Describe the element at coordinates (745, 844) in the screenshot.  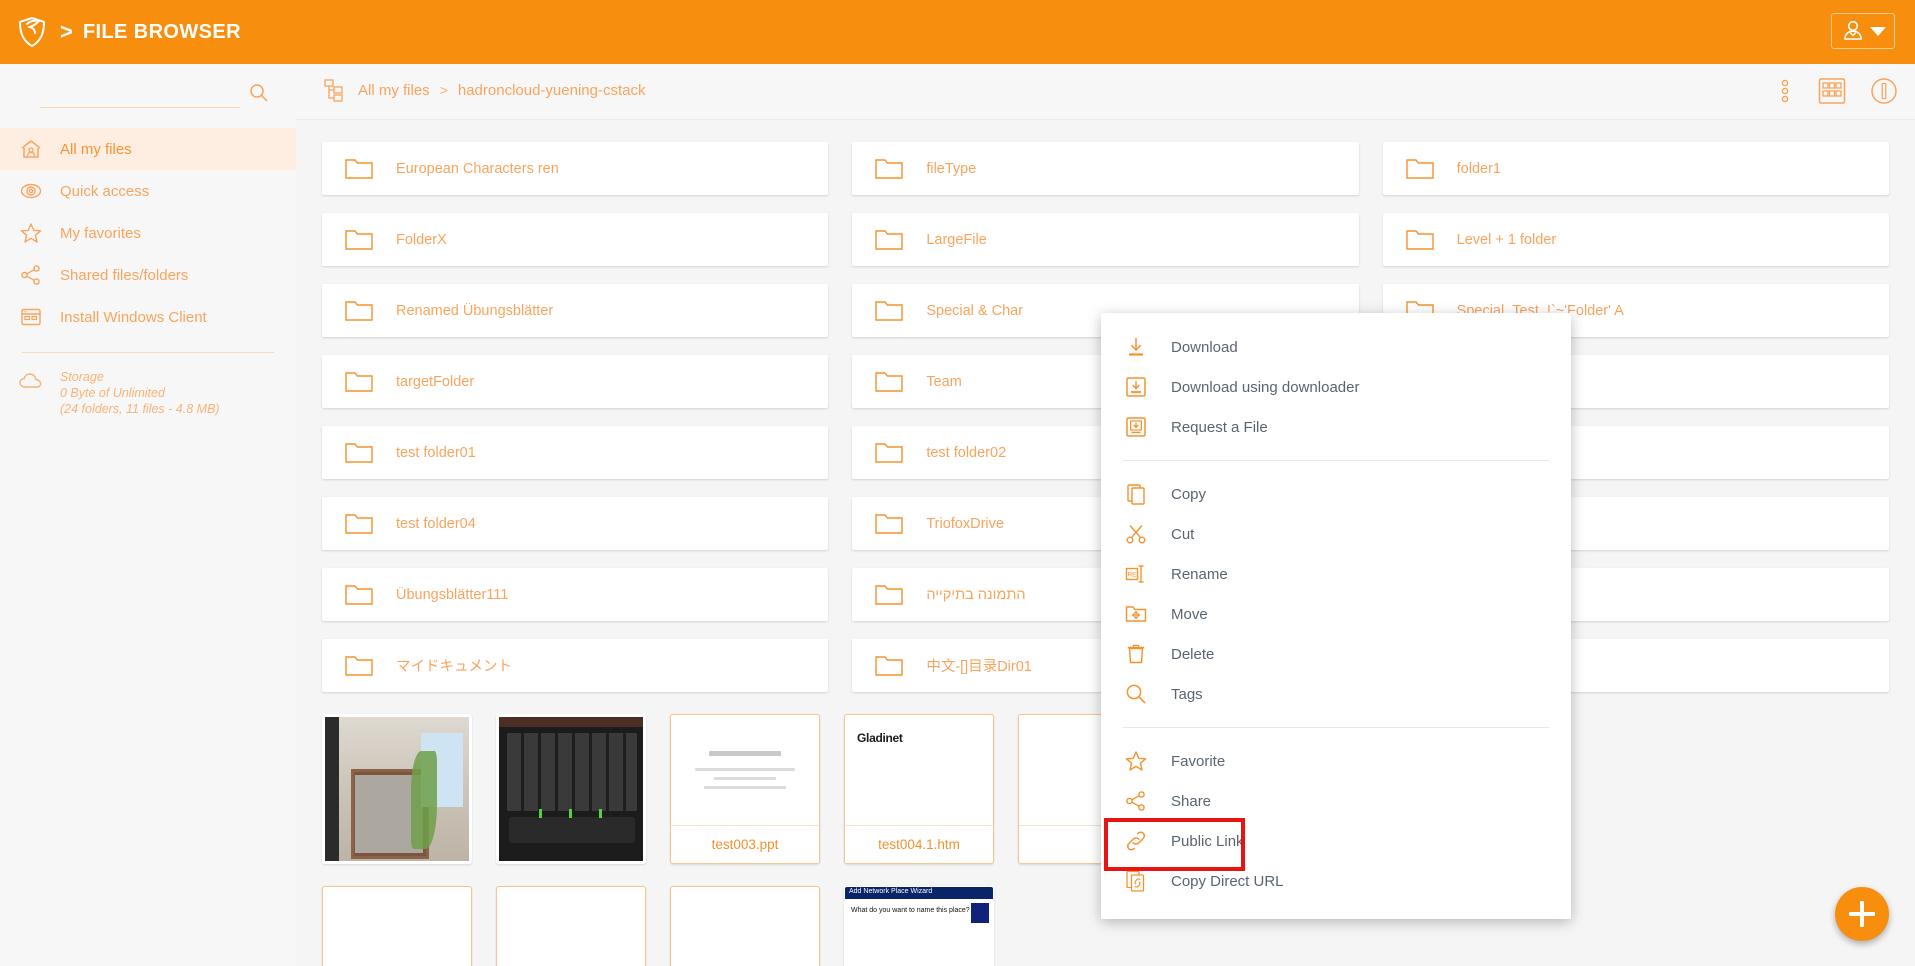
I see `file-name: test003.ppt` at that location.